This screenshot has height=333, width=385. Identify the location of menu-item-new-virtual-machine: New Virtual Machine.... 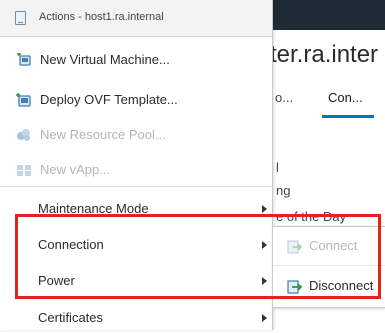
(136, 60).